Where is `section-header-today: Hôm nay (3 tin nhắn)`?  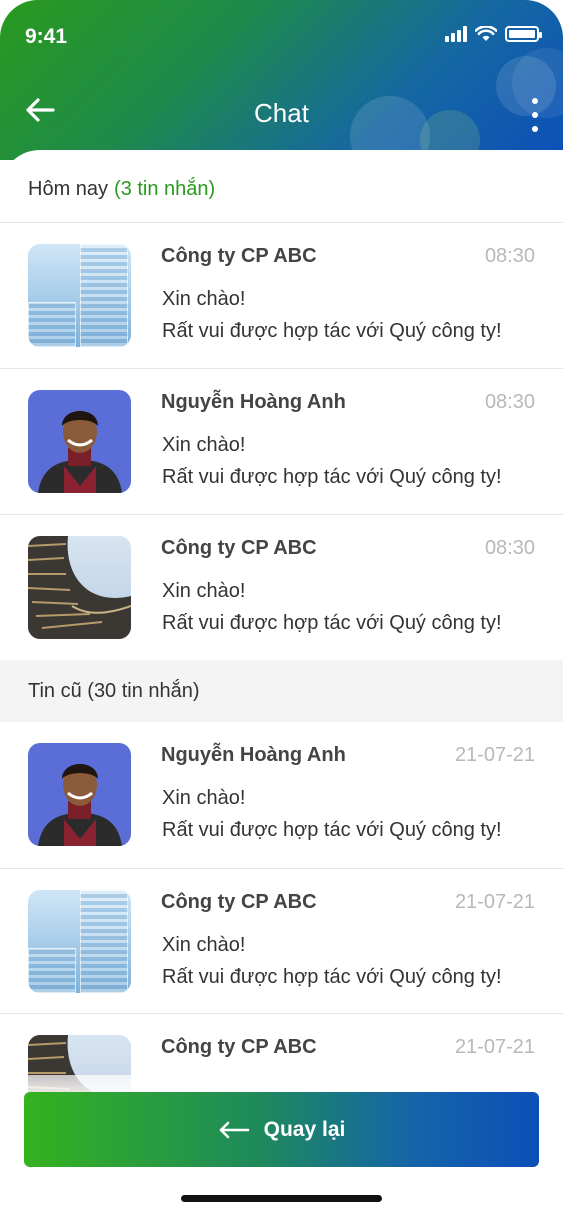 section-header-today: Hôm nay (3 tin nhắn) is located at coordinates (281, 189).